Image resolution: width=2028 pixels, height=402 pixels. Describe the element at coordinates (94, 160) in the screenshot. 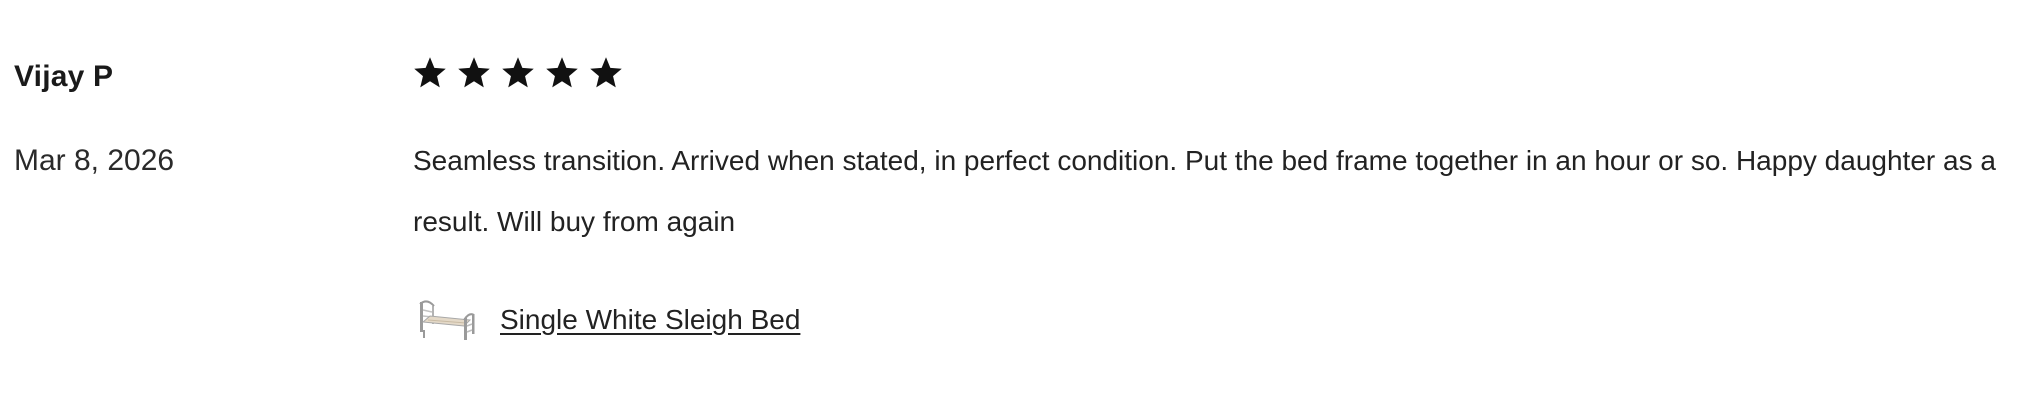

I see `review-date: Mar 8, 2026` at that location.